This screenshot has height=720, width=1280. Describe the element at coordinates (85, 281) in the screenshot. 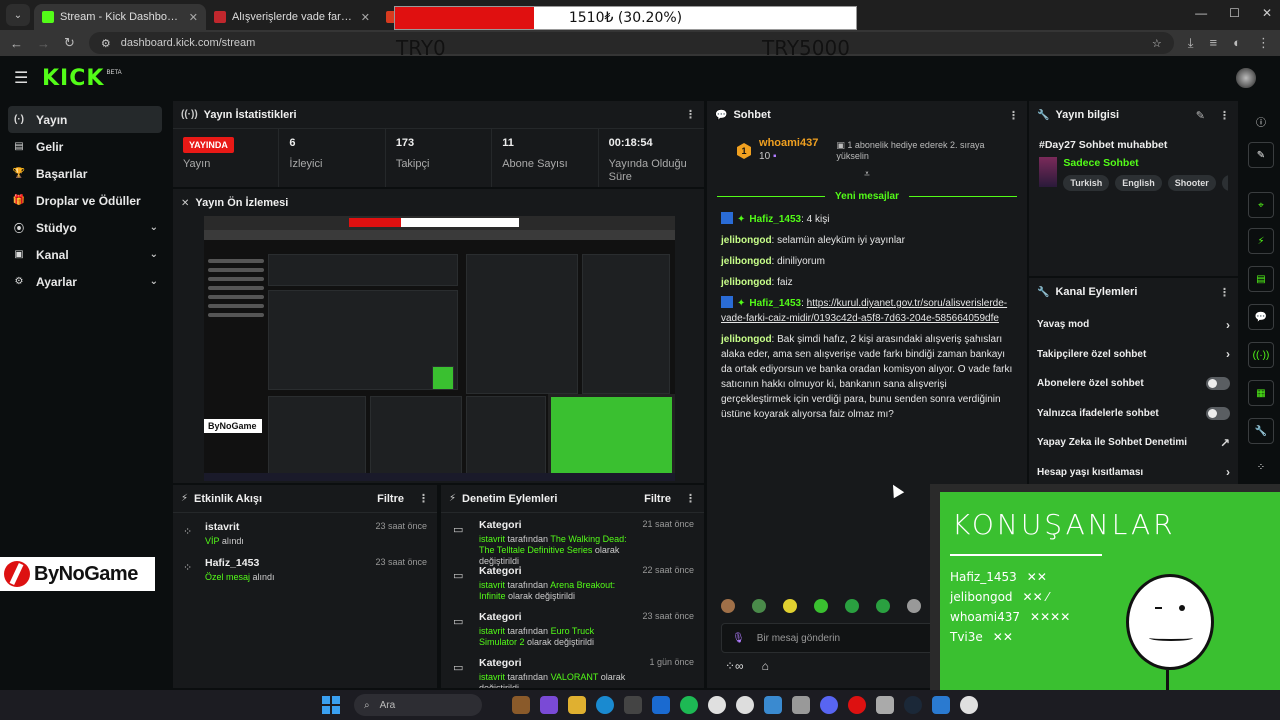

I see `sidebar-item: ⚙ Ayarlar ⌄` at that location.